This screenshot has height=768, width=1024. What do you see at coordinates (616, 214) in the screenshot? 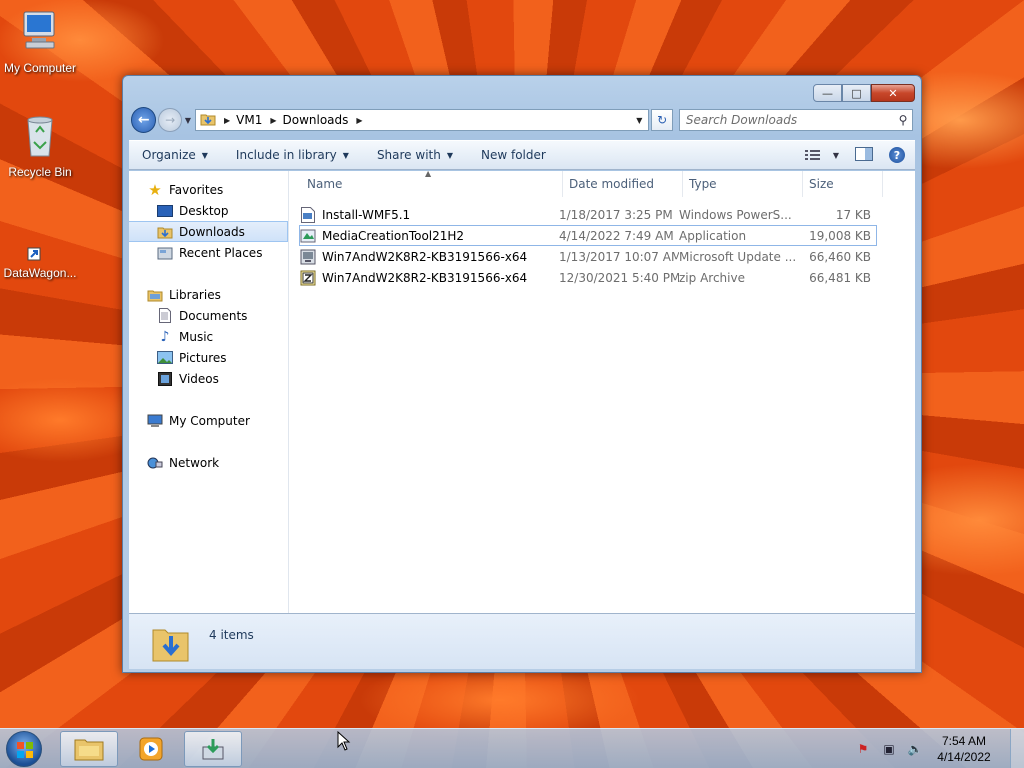
I see `file-date: 1/18/2017 3:25 PM` at bounding box center [616, 214].